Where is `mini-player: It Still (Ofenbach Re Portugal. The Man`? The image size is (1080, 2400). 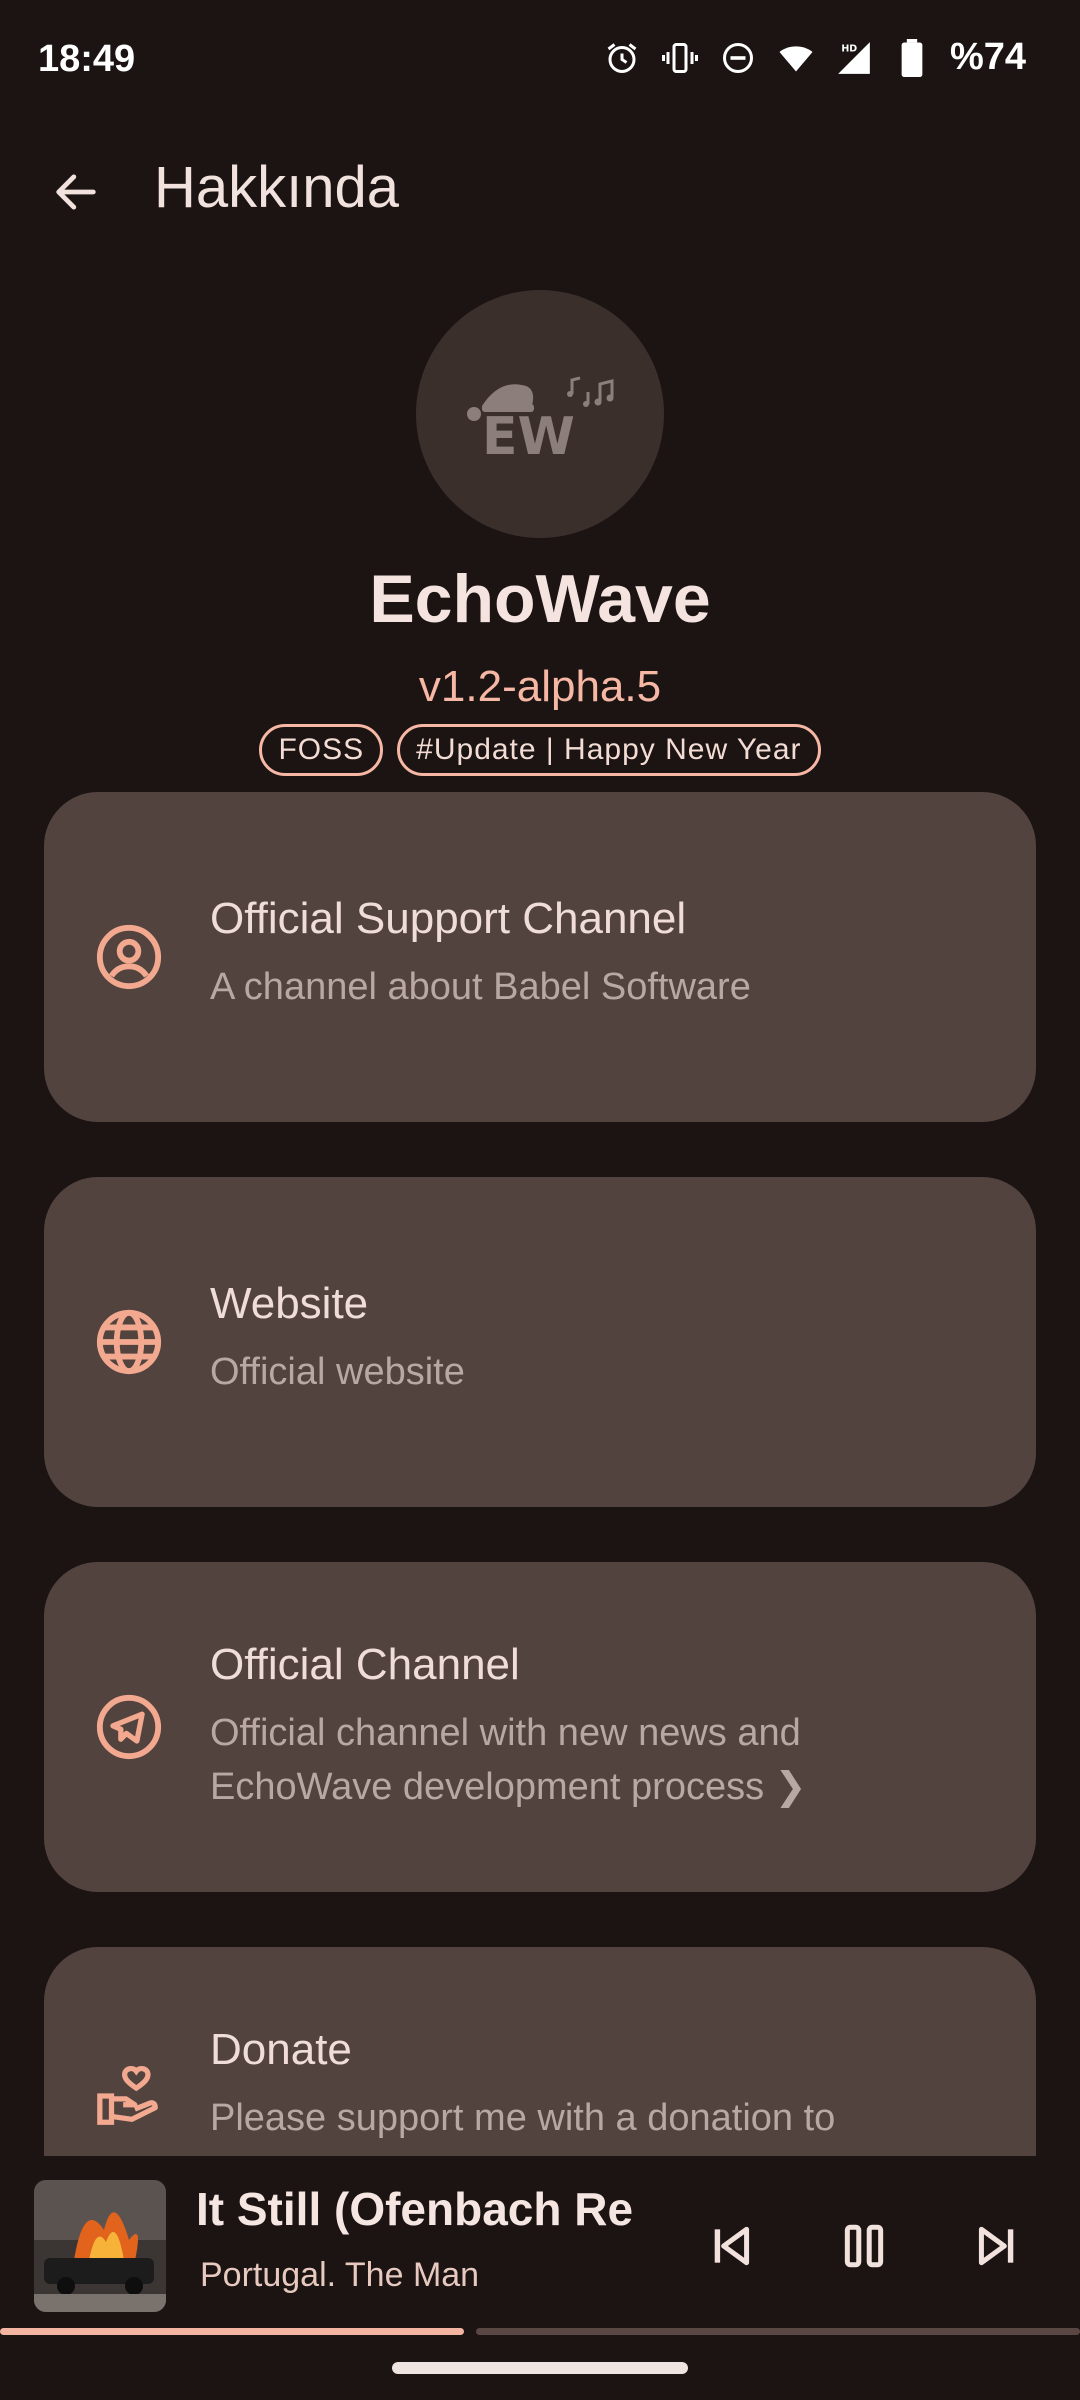
mini-player: It Still (Ofenbach Re Portugal. The Man is located at coordinates (540, 2241).